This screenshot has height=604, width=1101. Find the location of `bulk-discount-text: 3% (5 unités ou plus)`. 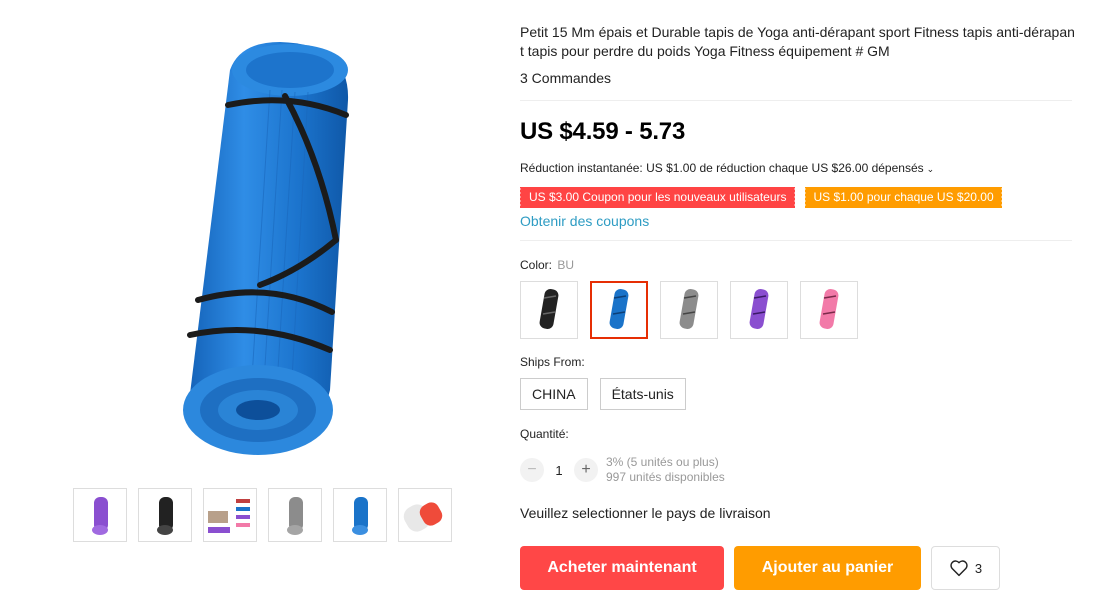

bulk-discount-text: 3% (5 unités ou plus) is located at coordinates (662, 462).